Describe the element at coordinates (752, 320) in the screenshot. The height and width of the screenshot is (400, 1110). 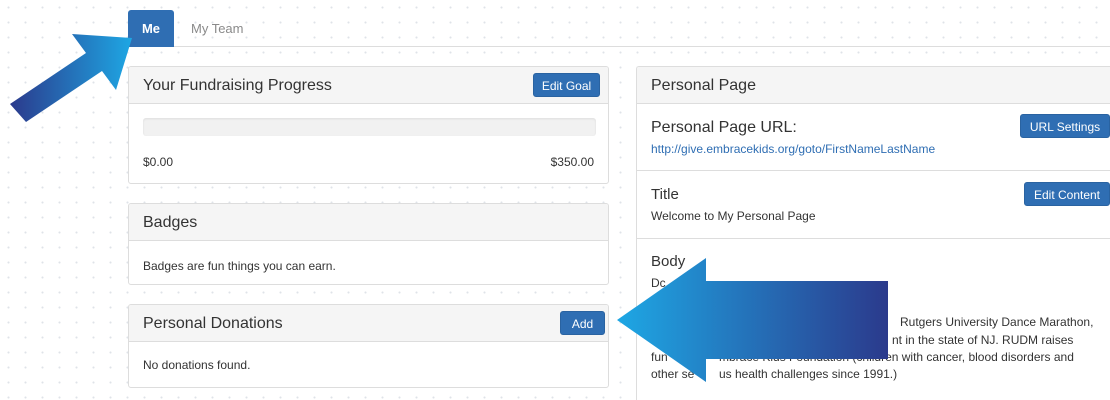
I see `arrow-pointing-to-add-button-icon` at that location.